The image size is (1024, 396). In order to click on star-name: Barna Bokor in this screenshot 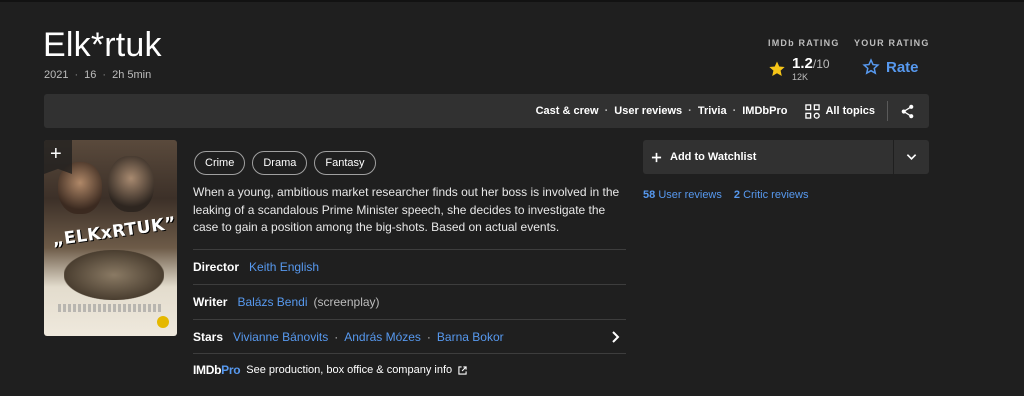, I will do `click(470, 337)`.